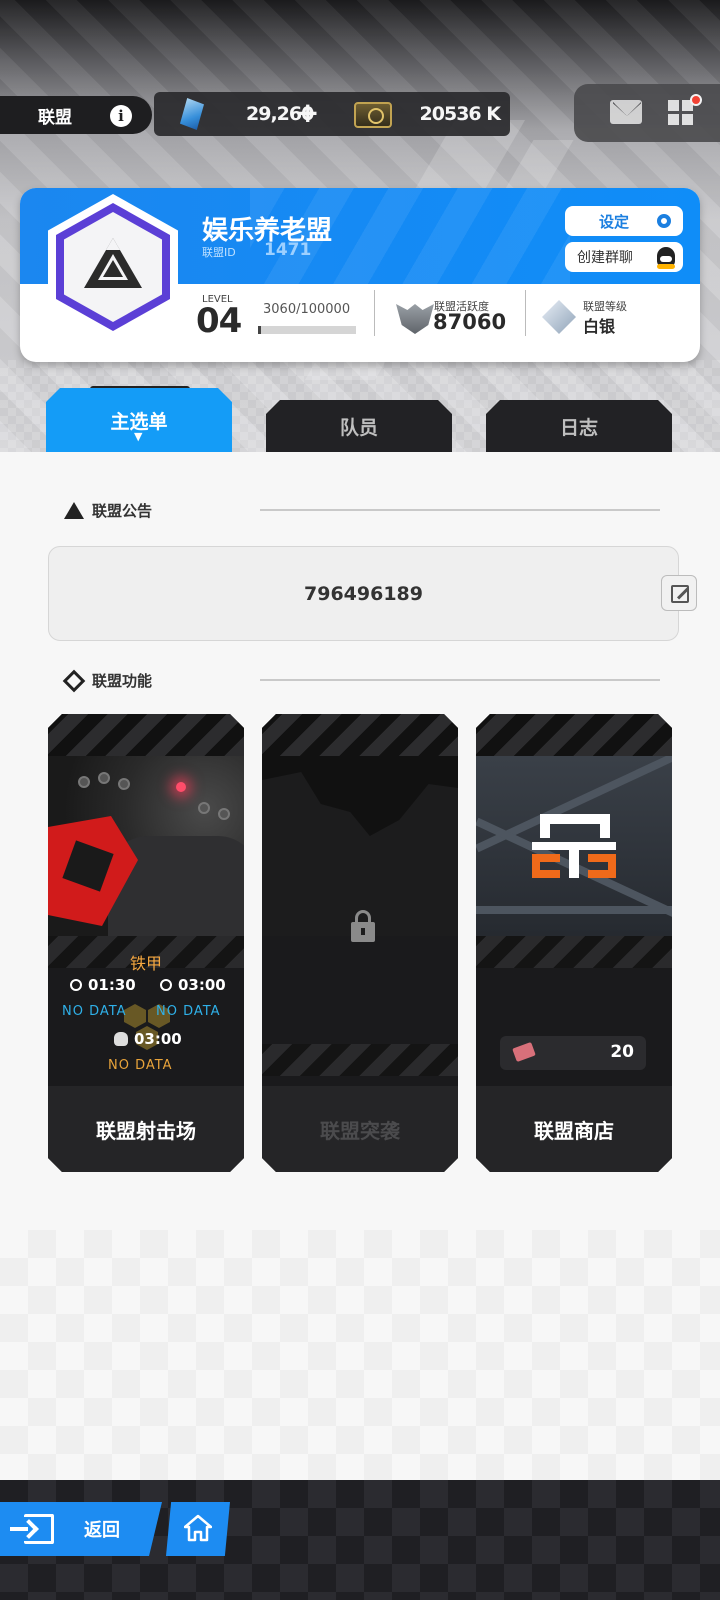  Describe the element at coordinates (288, 250) in the screenshot. I see `alliance-id: 1471` at that location.